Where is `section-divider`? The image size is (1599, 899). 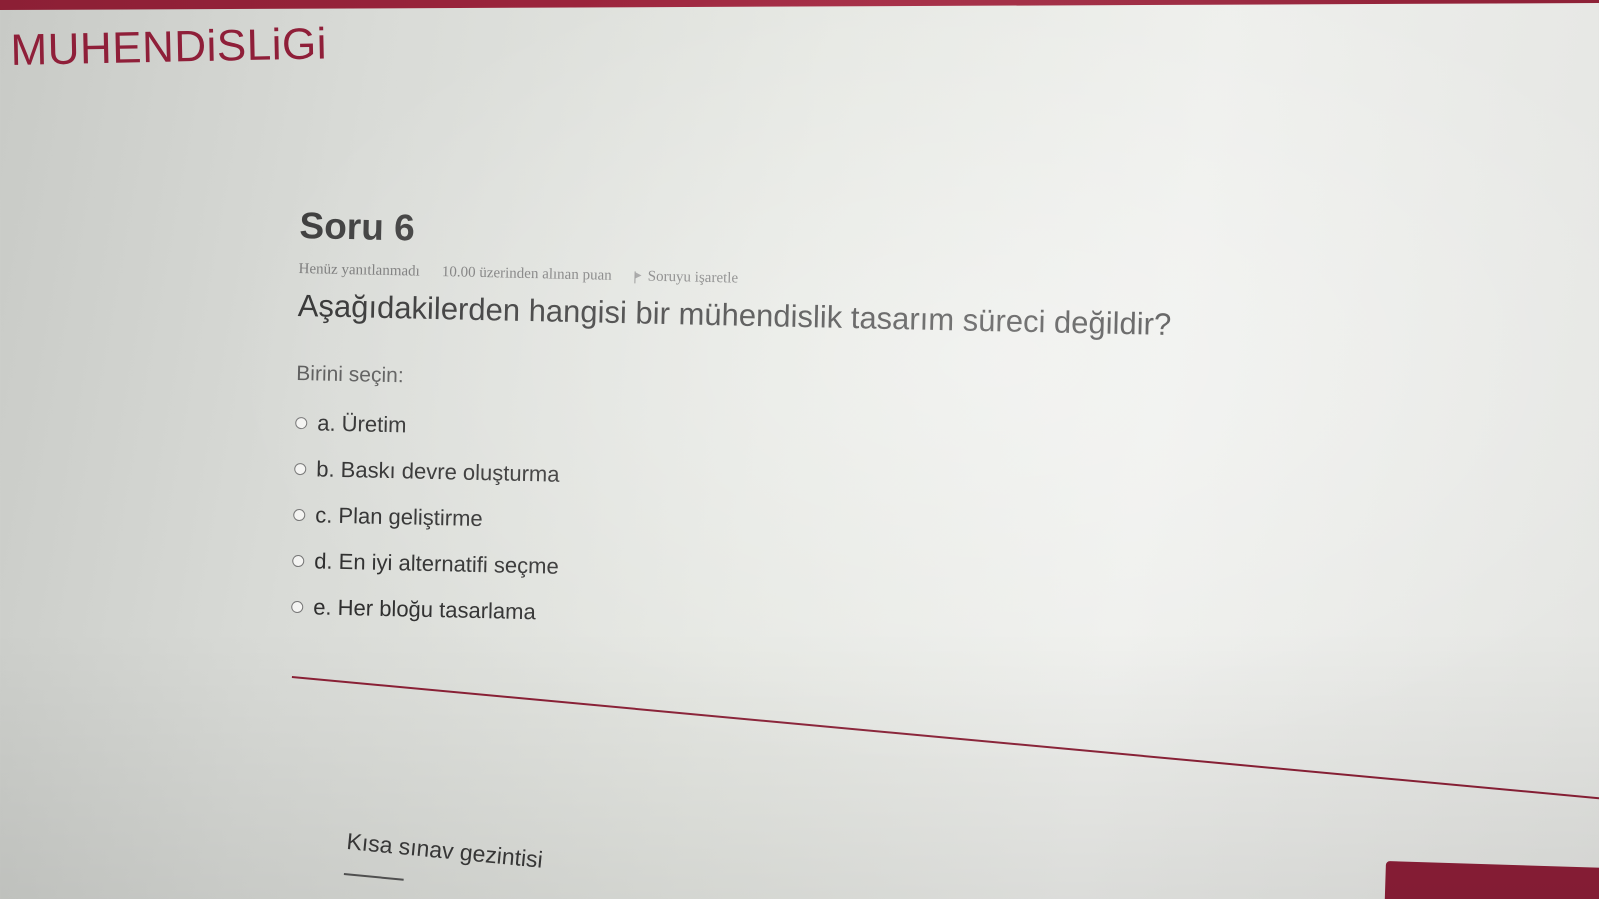
section-divider is located at coordinates (945, 738).